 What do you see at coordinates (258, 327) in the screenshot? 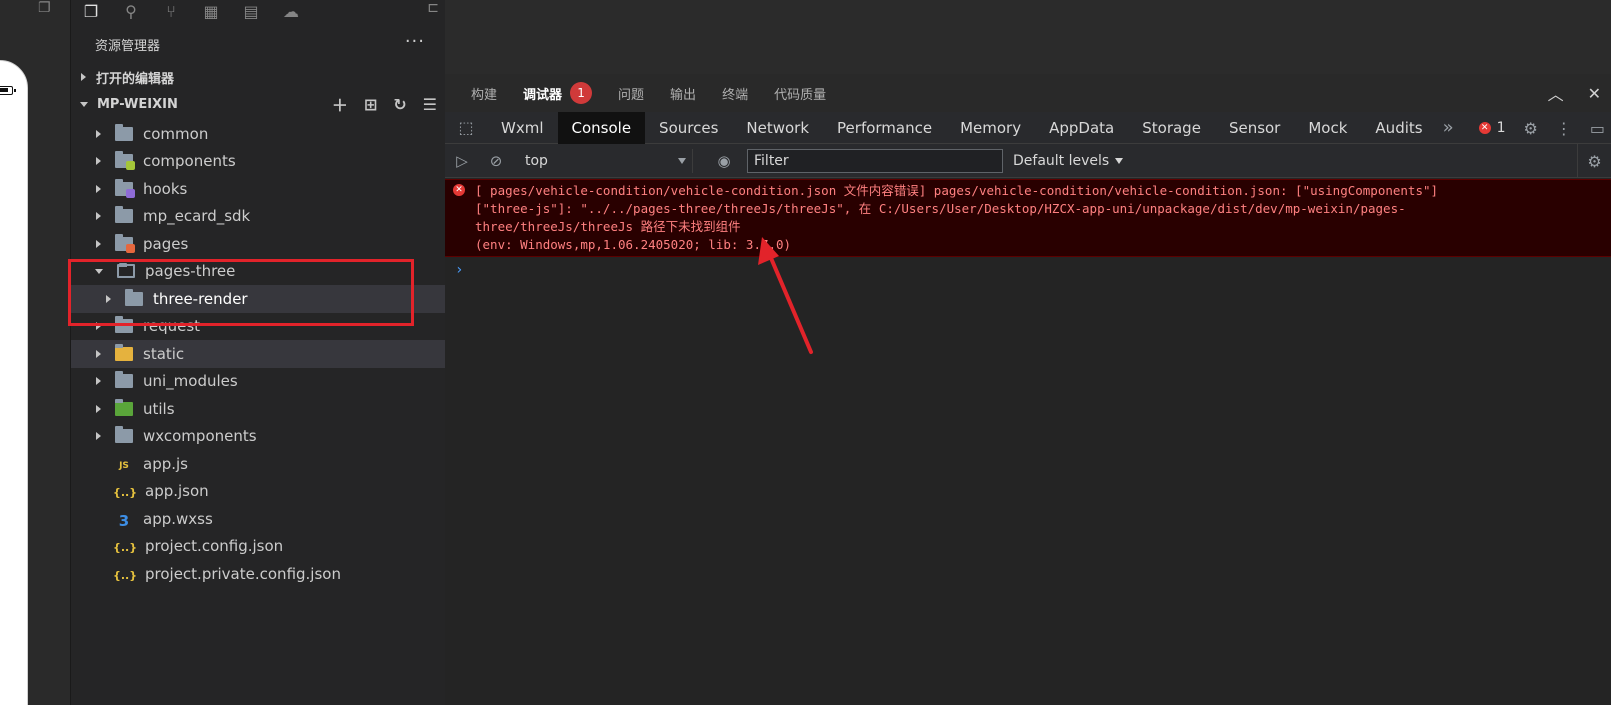
I see `tree-item-request: request` at bounding box center [258, 327].